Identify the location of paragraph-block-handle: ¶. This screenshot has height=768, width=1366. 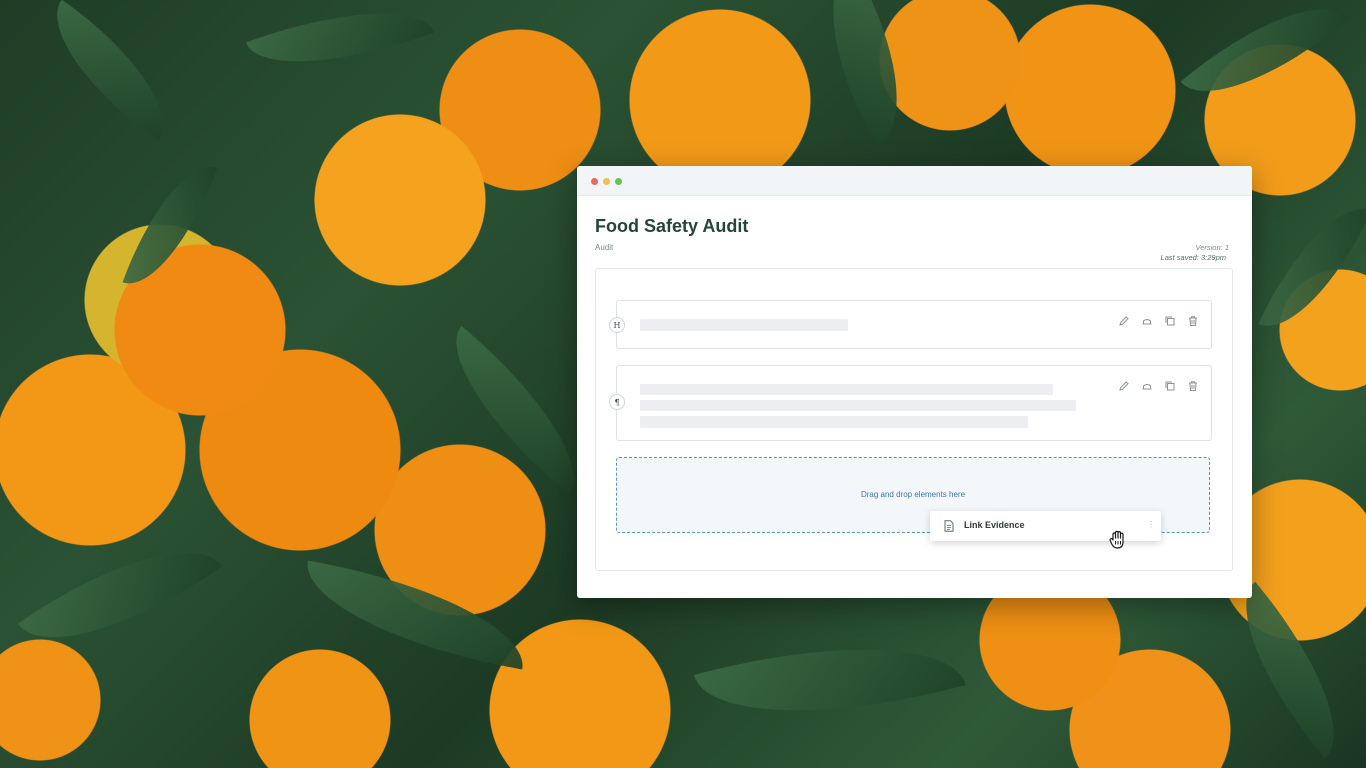
(617, 402).